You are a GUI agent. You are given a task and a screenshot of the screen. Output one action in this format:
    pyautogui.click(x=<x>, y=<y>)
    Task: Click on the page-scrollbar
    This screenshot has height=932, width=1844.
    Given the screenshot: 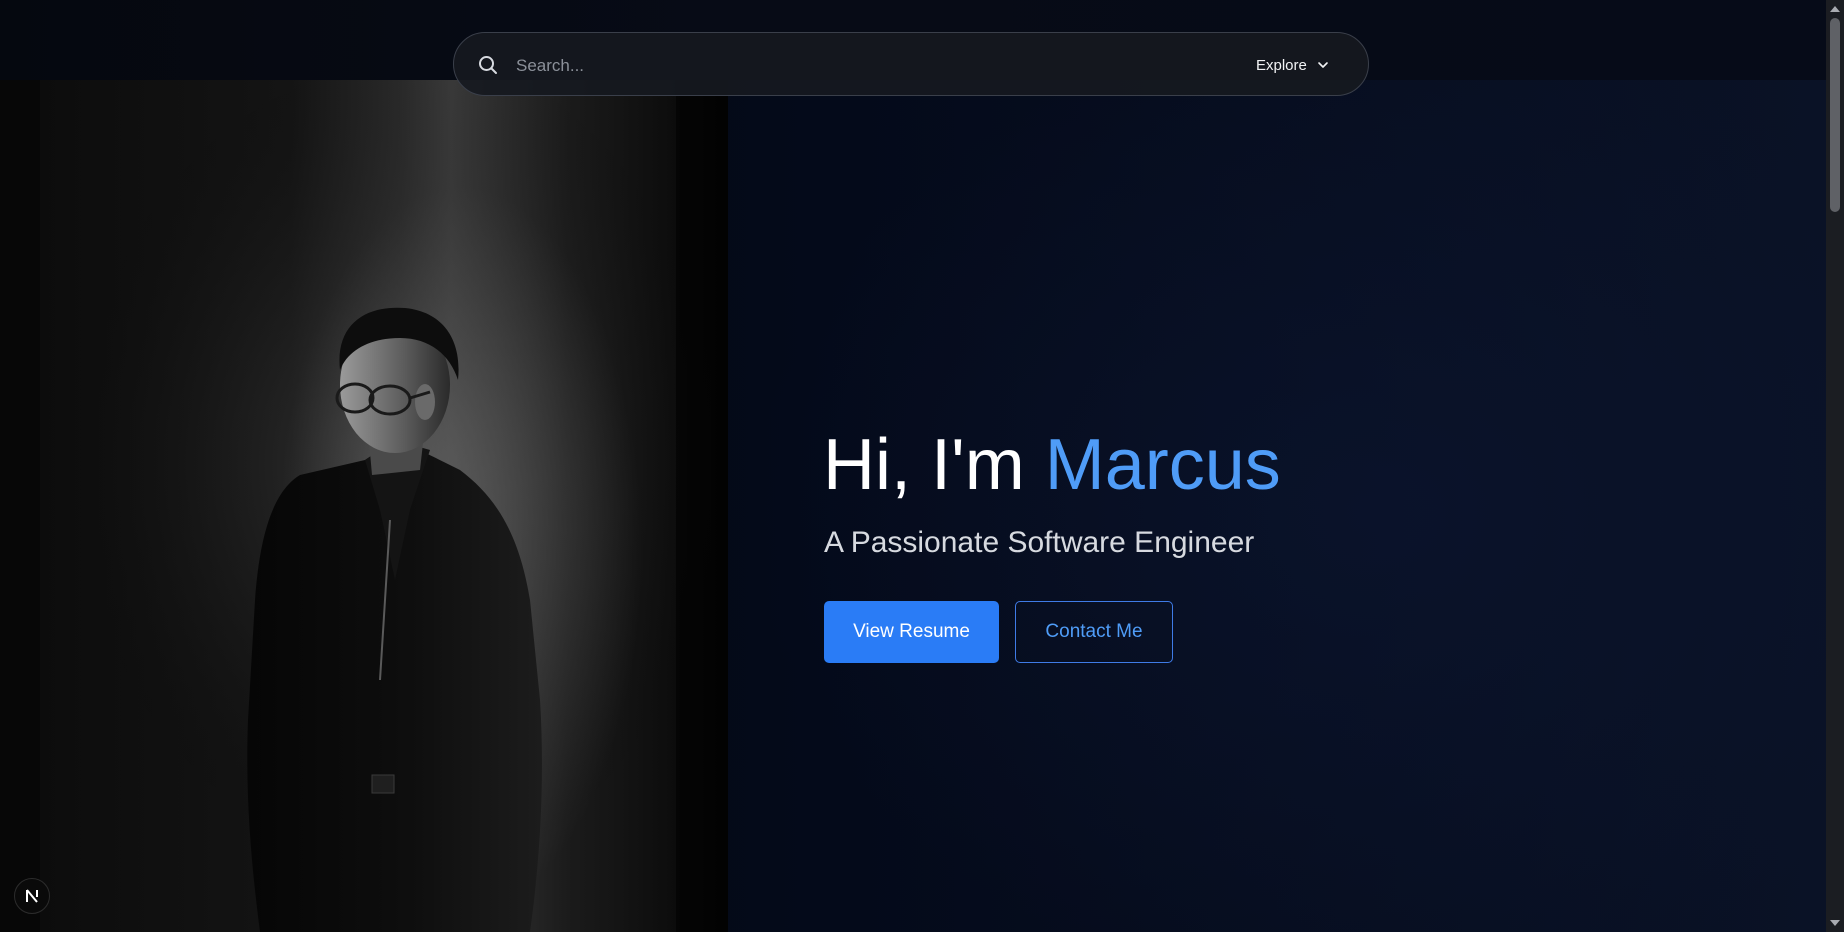 What is the action you would take?
    pyautogui.click(x=1835, y=466)
    